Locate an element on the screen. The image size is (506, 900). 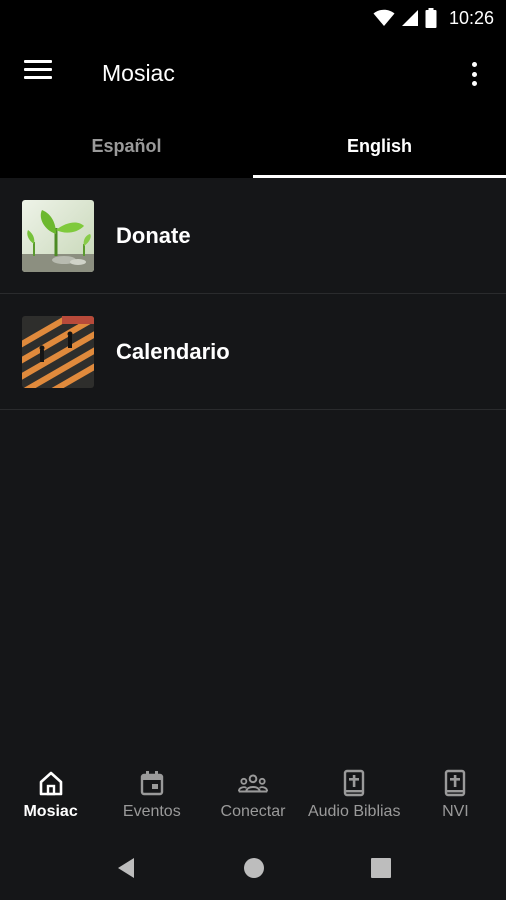
home-icon is located at coordinates (51, 783).